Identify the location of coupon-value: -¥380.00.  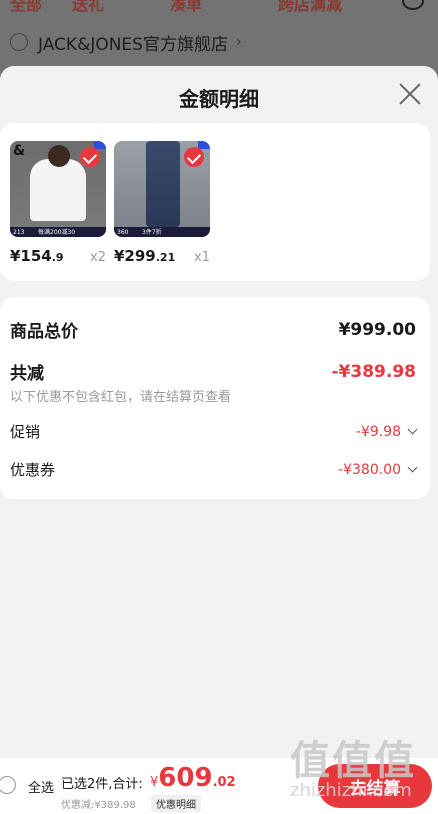
(378, 470).